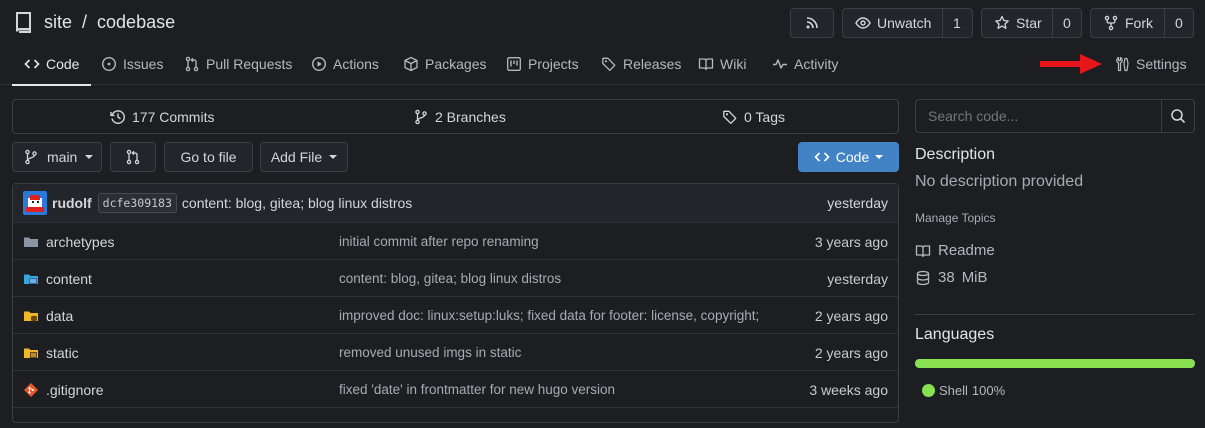 The image size is (1205, 428). I want to click on tab-projects: Projects, so click(542, 64).